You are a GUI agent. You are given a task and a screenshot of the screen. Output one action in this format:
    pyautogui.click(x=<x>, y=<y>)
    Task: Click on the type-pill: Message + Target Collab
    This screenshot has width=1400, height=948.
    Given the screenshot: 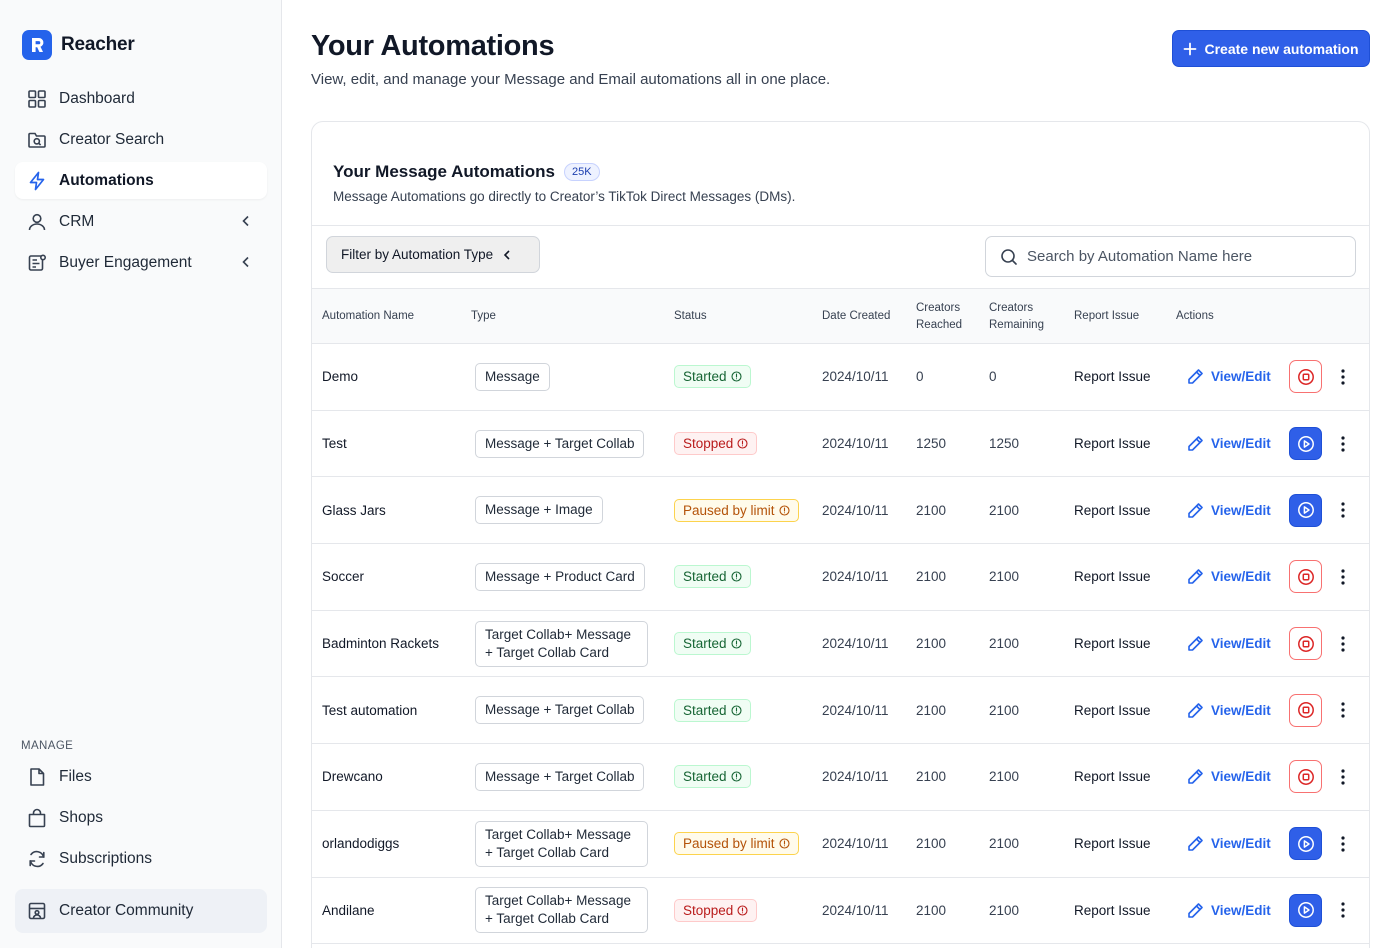 What is the action you would take?
    pyautogui.click(x=560, y=443)
    